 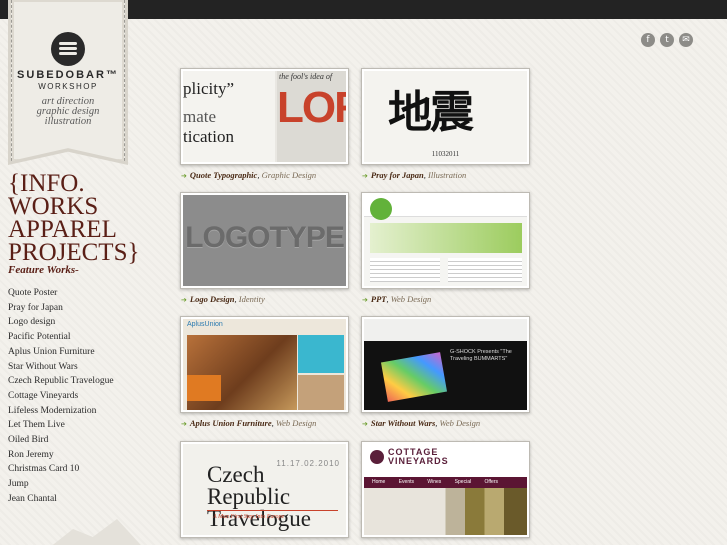 I want to click on work-link-cottage-vineyards: Cottage Vineyards, so click(x=61, y=396).